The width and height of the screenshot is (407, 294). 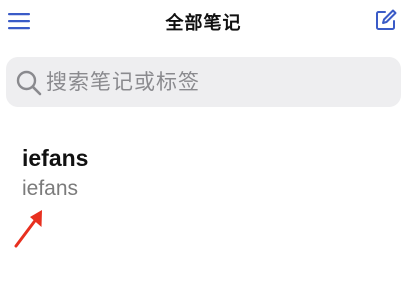 What do you see at coordinates (29, 83) in the screenshot?
I see `search-icon` at bounding box center [29, 83].